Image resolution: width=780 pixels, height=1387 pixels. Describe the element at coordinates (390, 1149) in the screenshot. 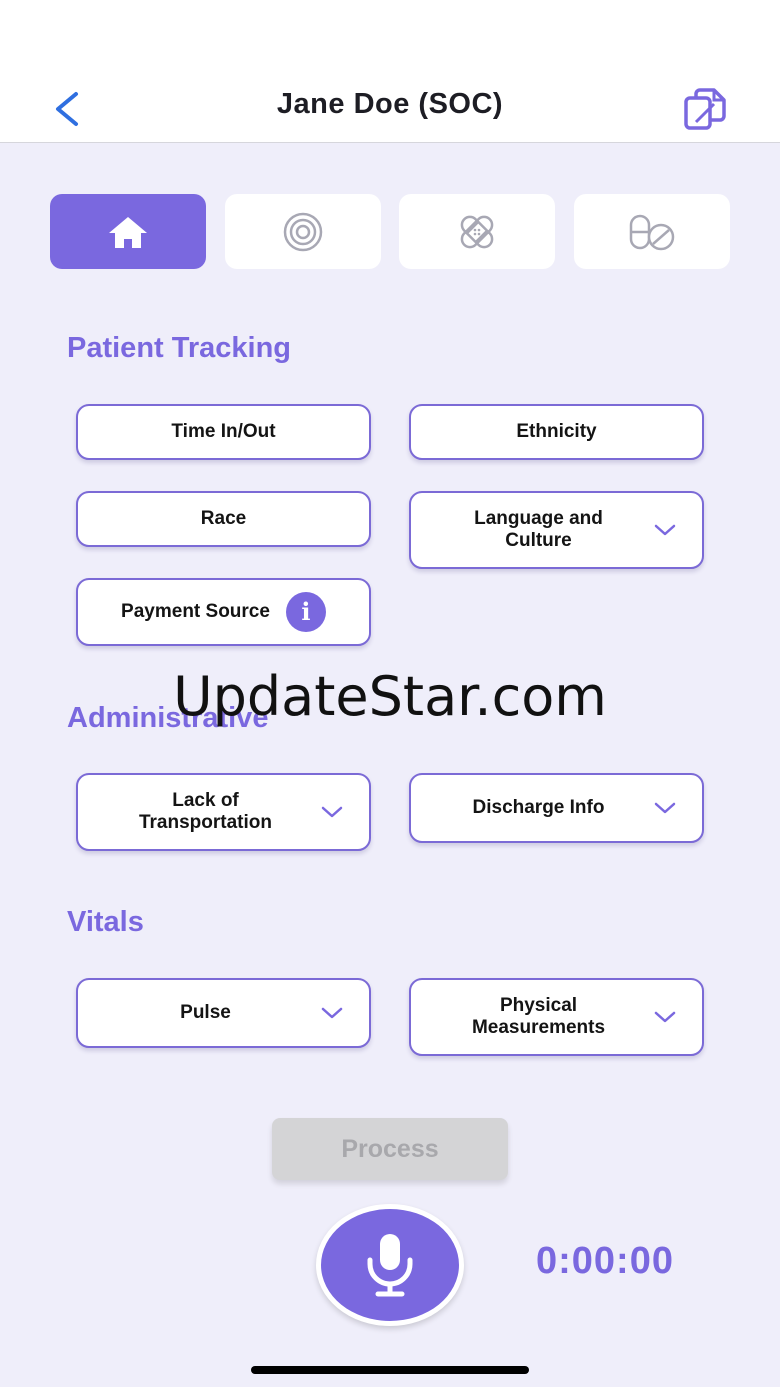

I see `process-button: Process` at that location.